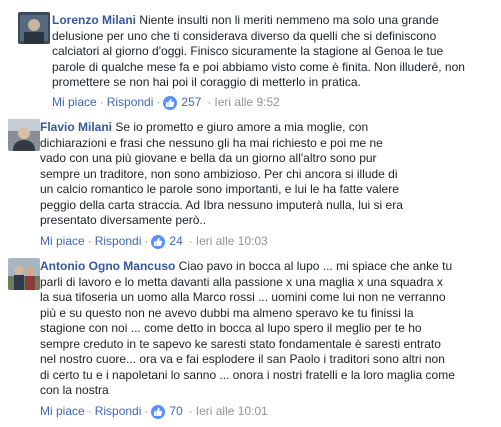 This screenshot has width=501, height=427. What do you see at coordinates (94, 20) in the screenshot?
I see `author-name: Lorenzo Milani` at bounding box center [94, 20].